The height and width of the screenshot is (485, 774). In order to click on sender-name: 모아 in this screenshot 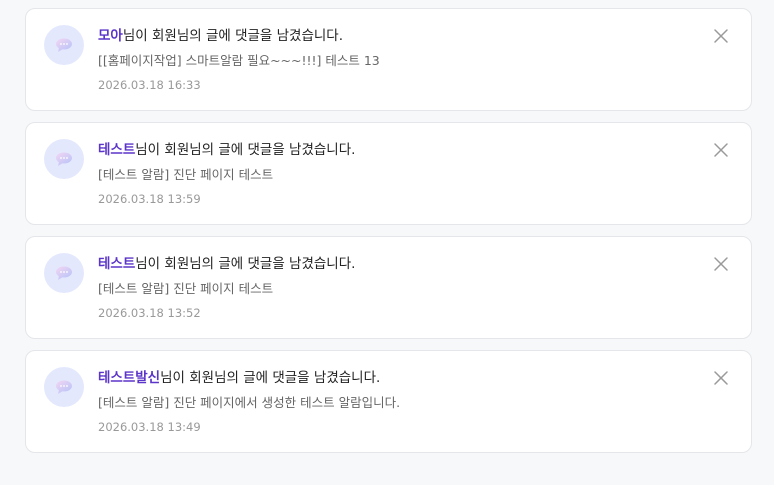, I will do `click(110, 36)`.